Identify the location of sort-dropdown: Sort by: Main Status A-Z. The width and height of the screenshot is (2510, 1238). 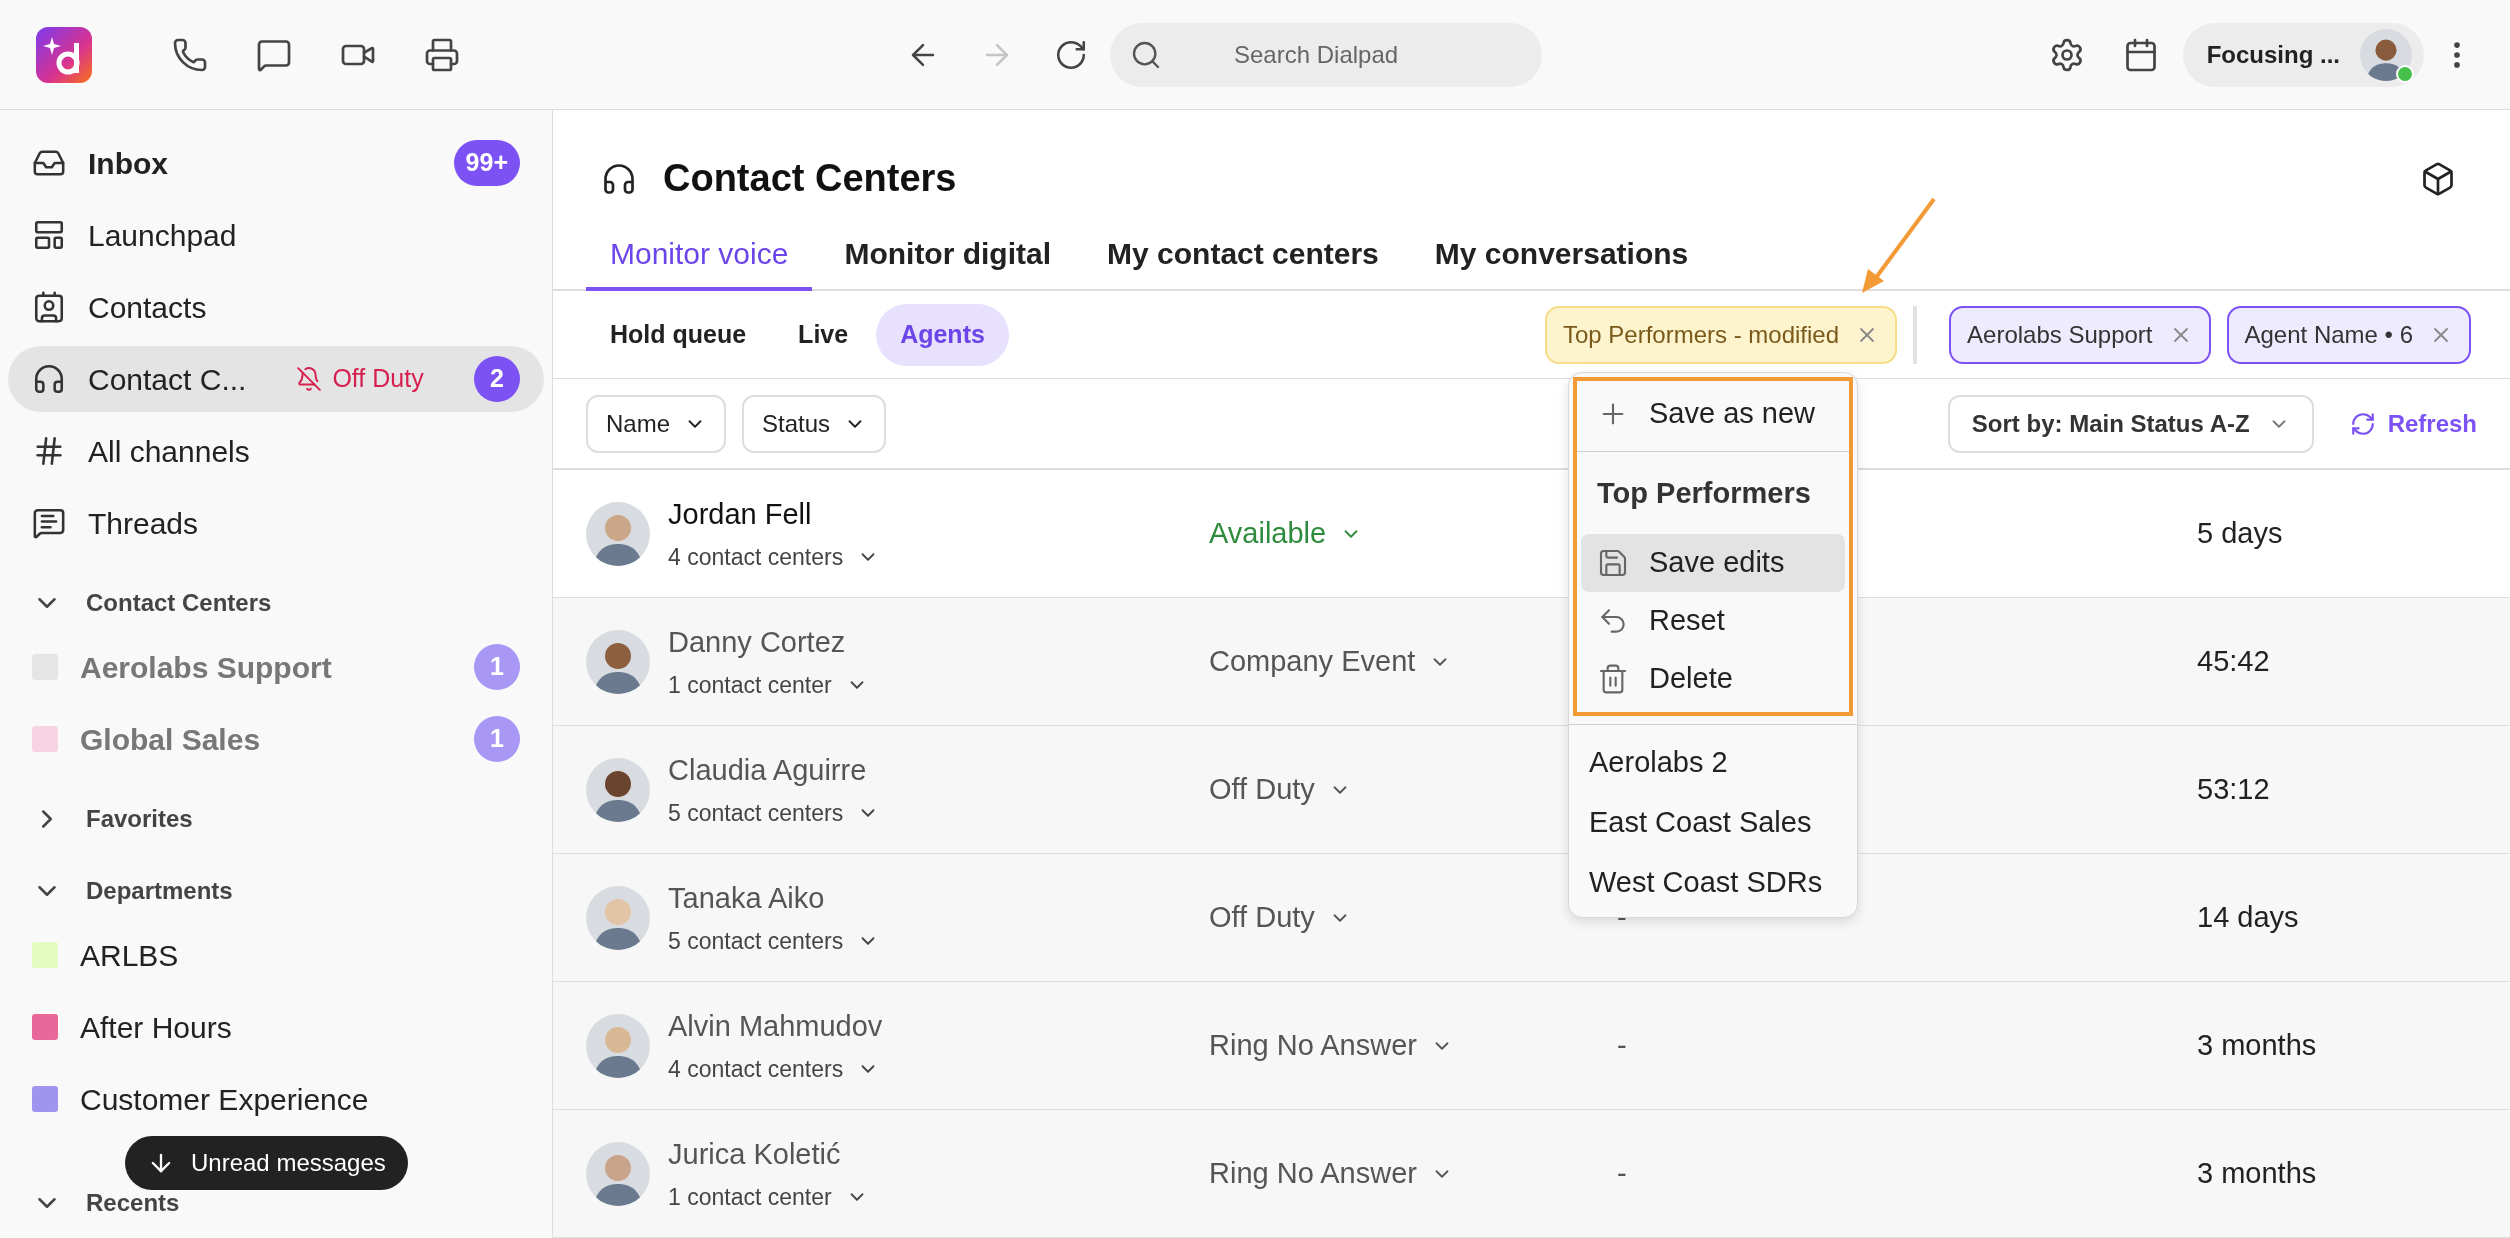
(2130, 423).